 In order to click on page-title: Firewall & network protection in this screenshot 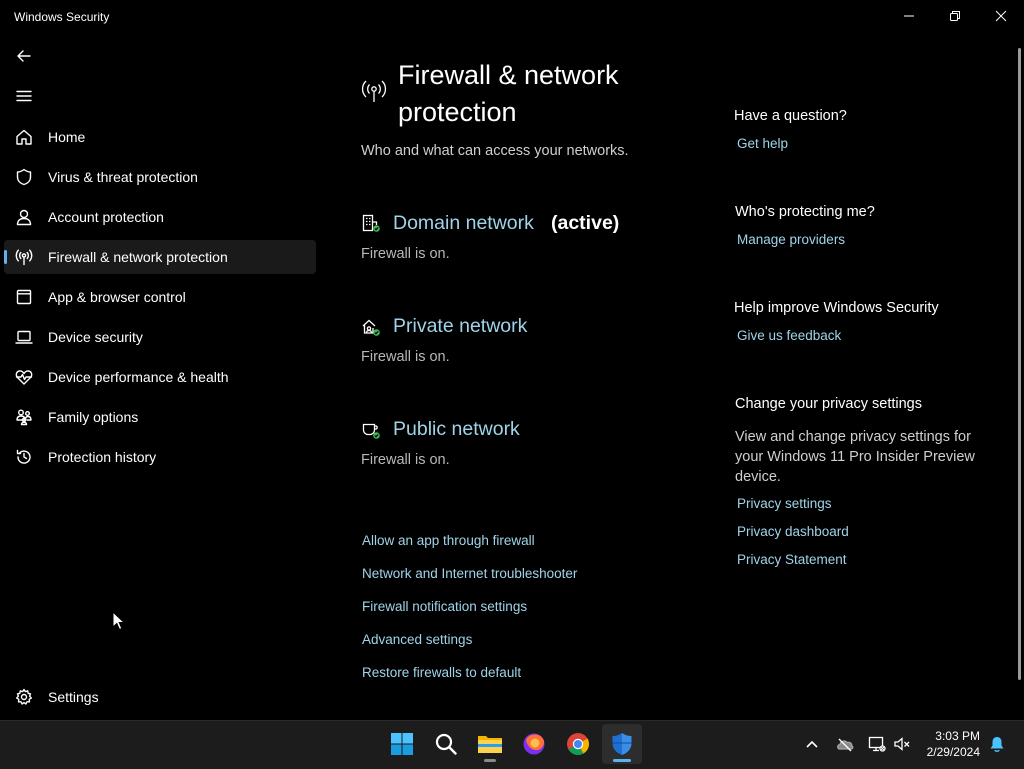, I will do `click(548, 94)`.